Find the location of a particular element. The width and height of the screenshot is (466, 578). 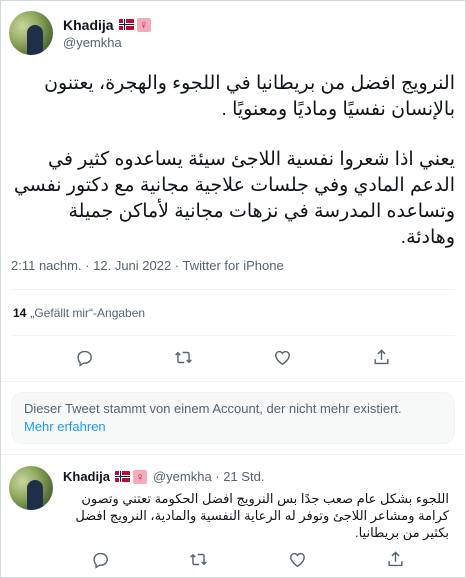

reply-handle-time: @yemkha · 21 Std. is located at coordinates (208, 476).